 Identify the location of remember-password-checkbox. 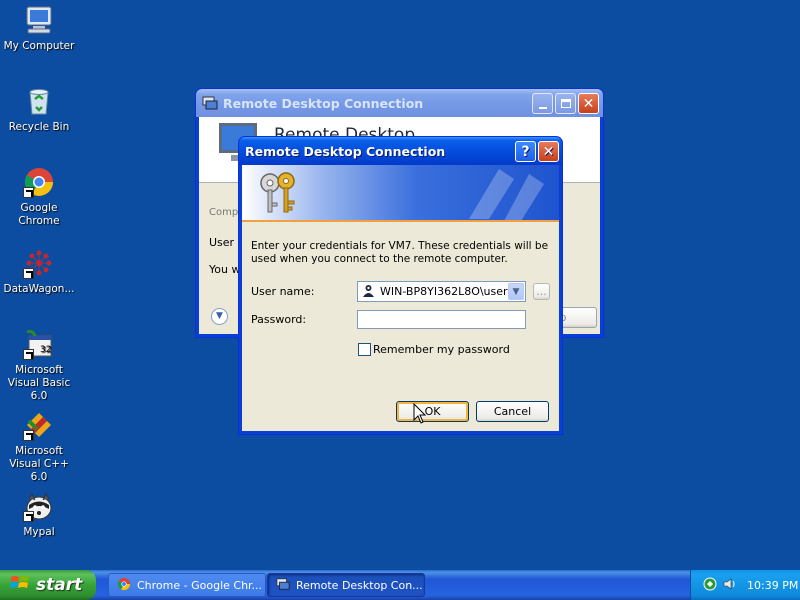
(364, 349).